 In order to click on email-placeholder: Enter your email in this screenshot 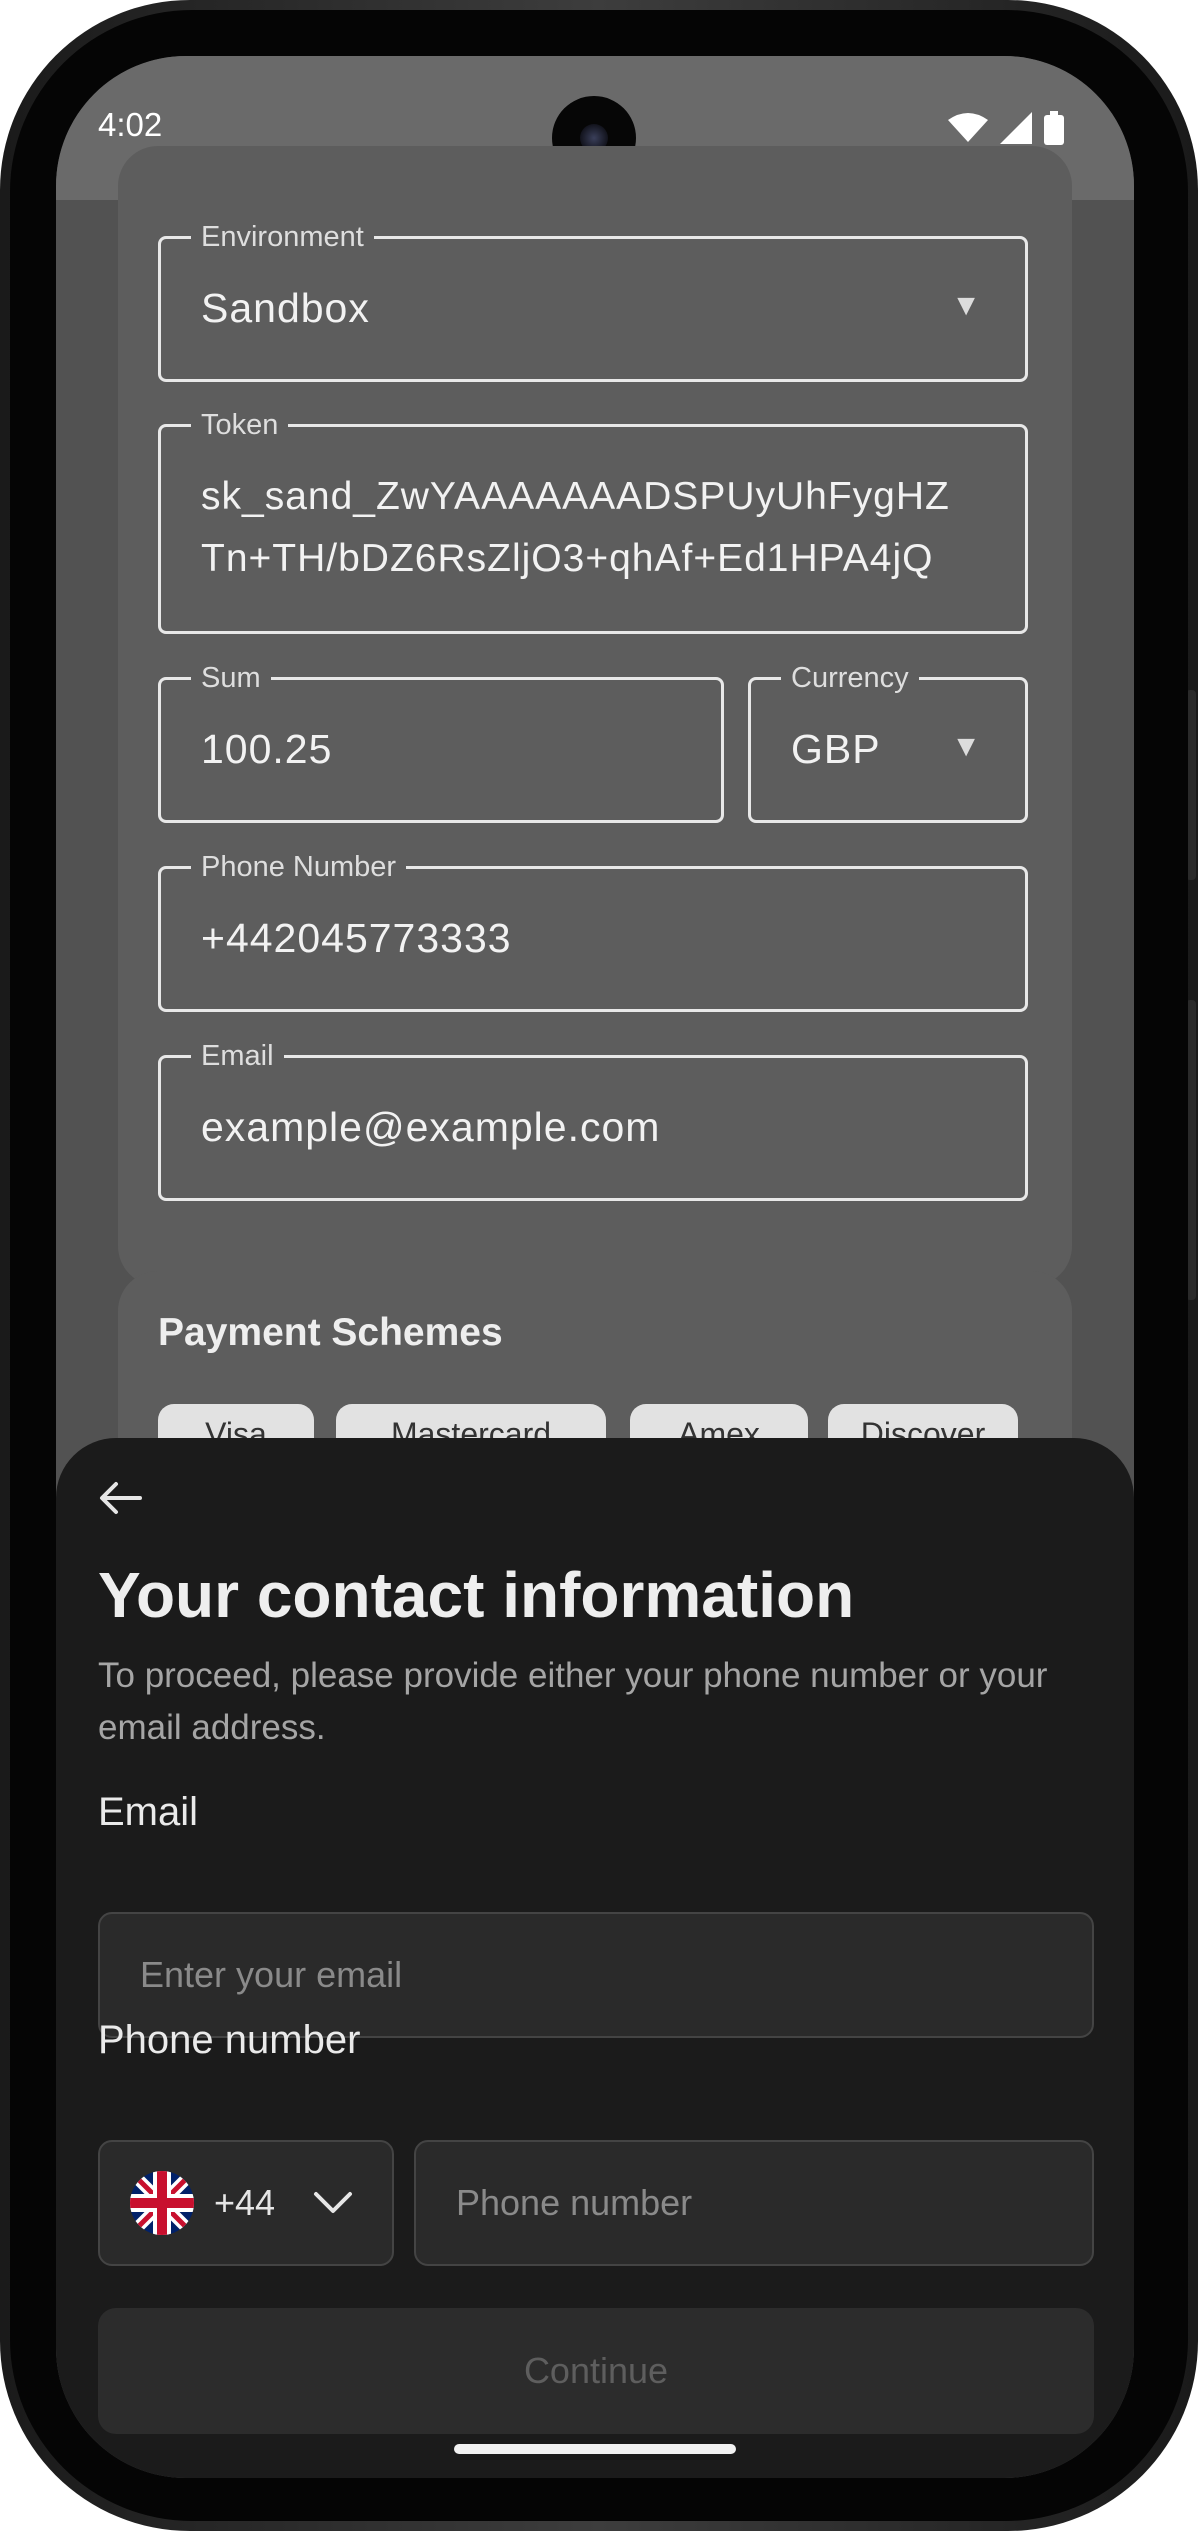, I will do `click(271, 1974)`.